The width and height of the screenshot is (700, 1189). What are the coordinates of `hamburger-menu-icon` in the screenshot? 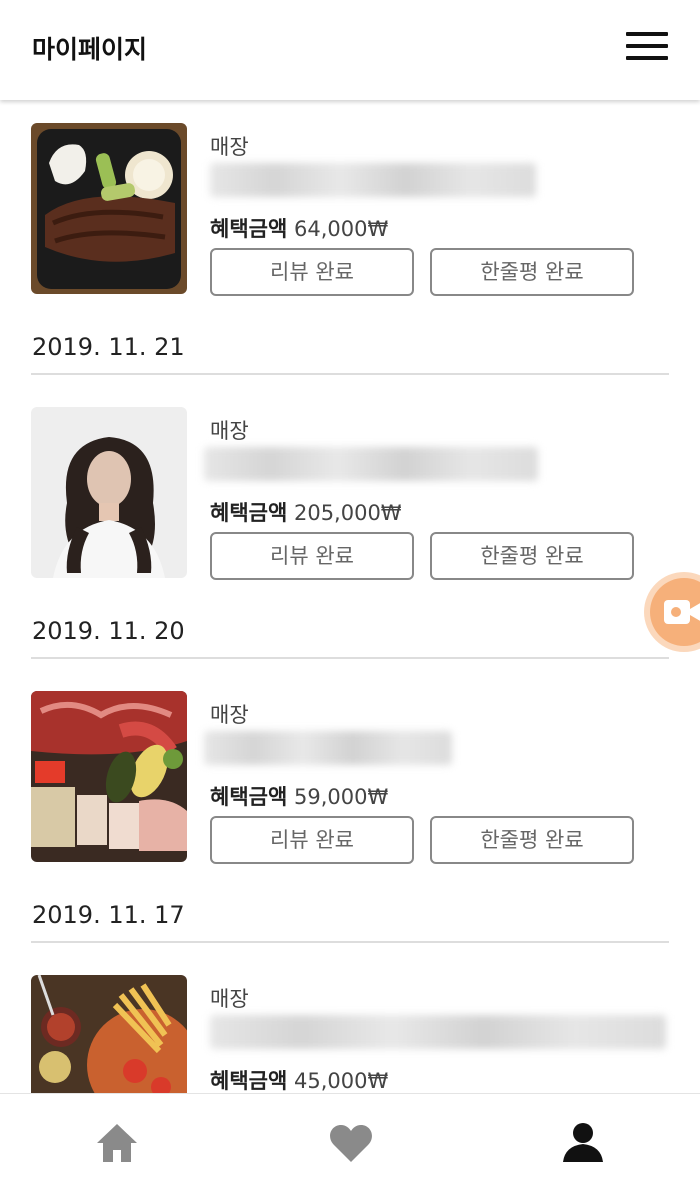 It's located at (647, 47).